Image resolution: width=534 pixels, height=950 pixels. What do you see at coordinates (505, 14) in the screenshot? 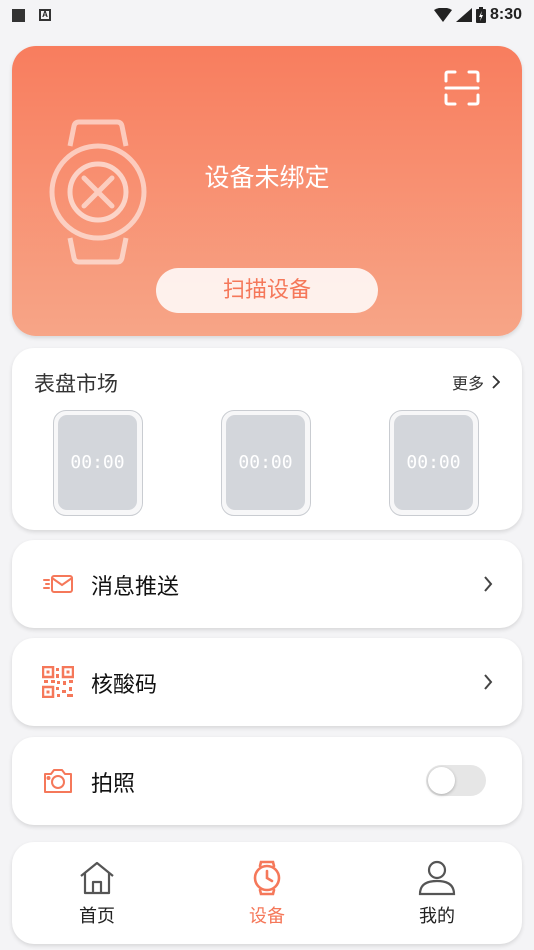
I see `status-time: 8:30` at bounding box center [505, 14].